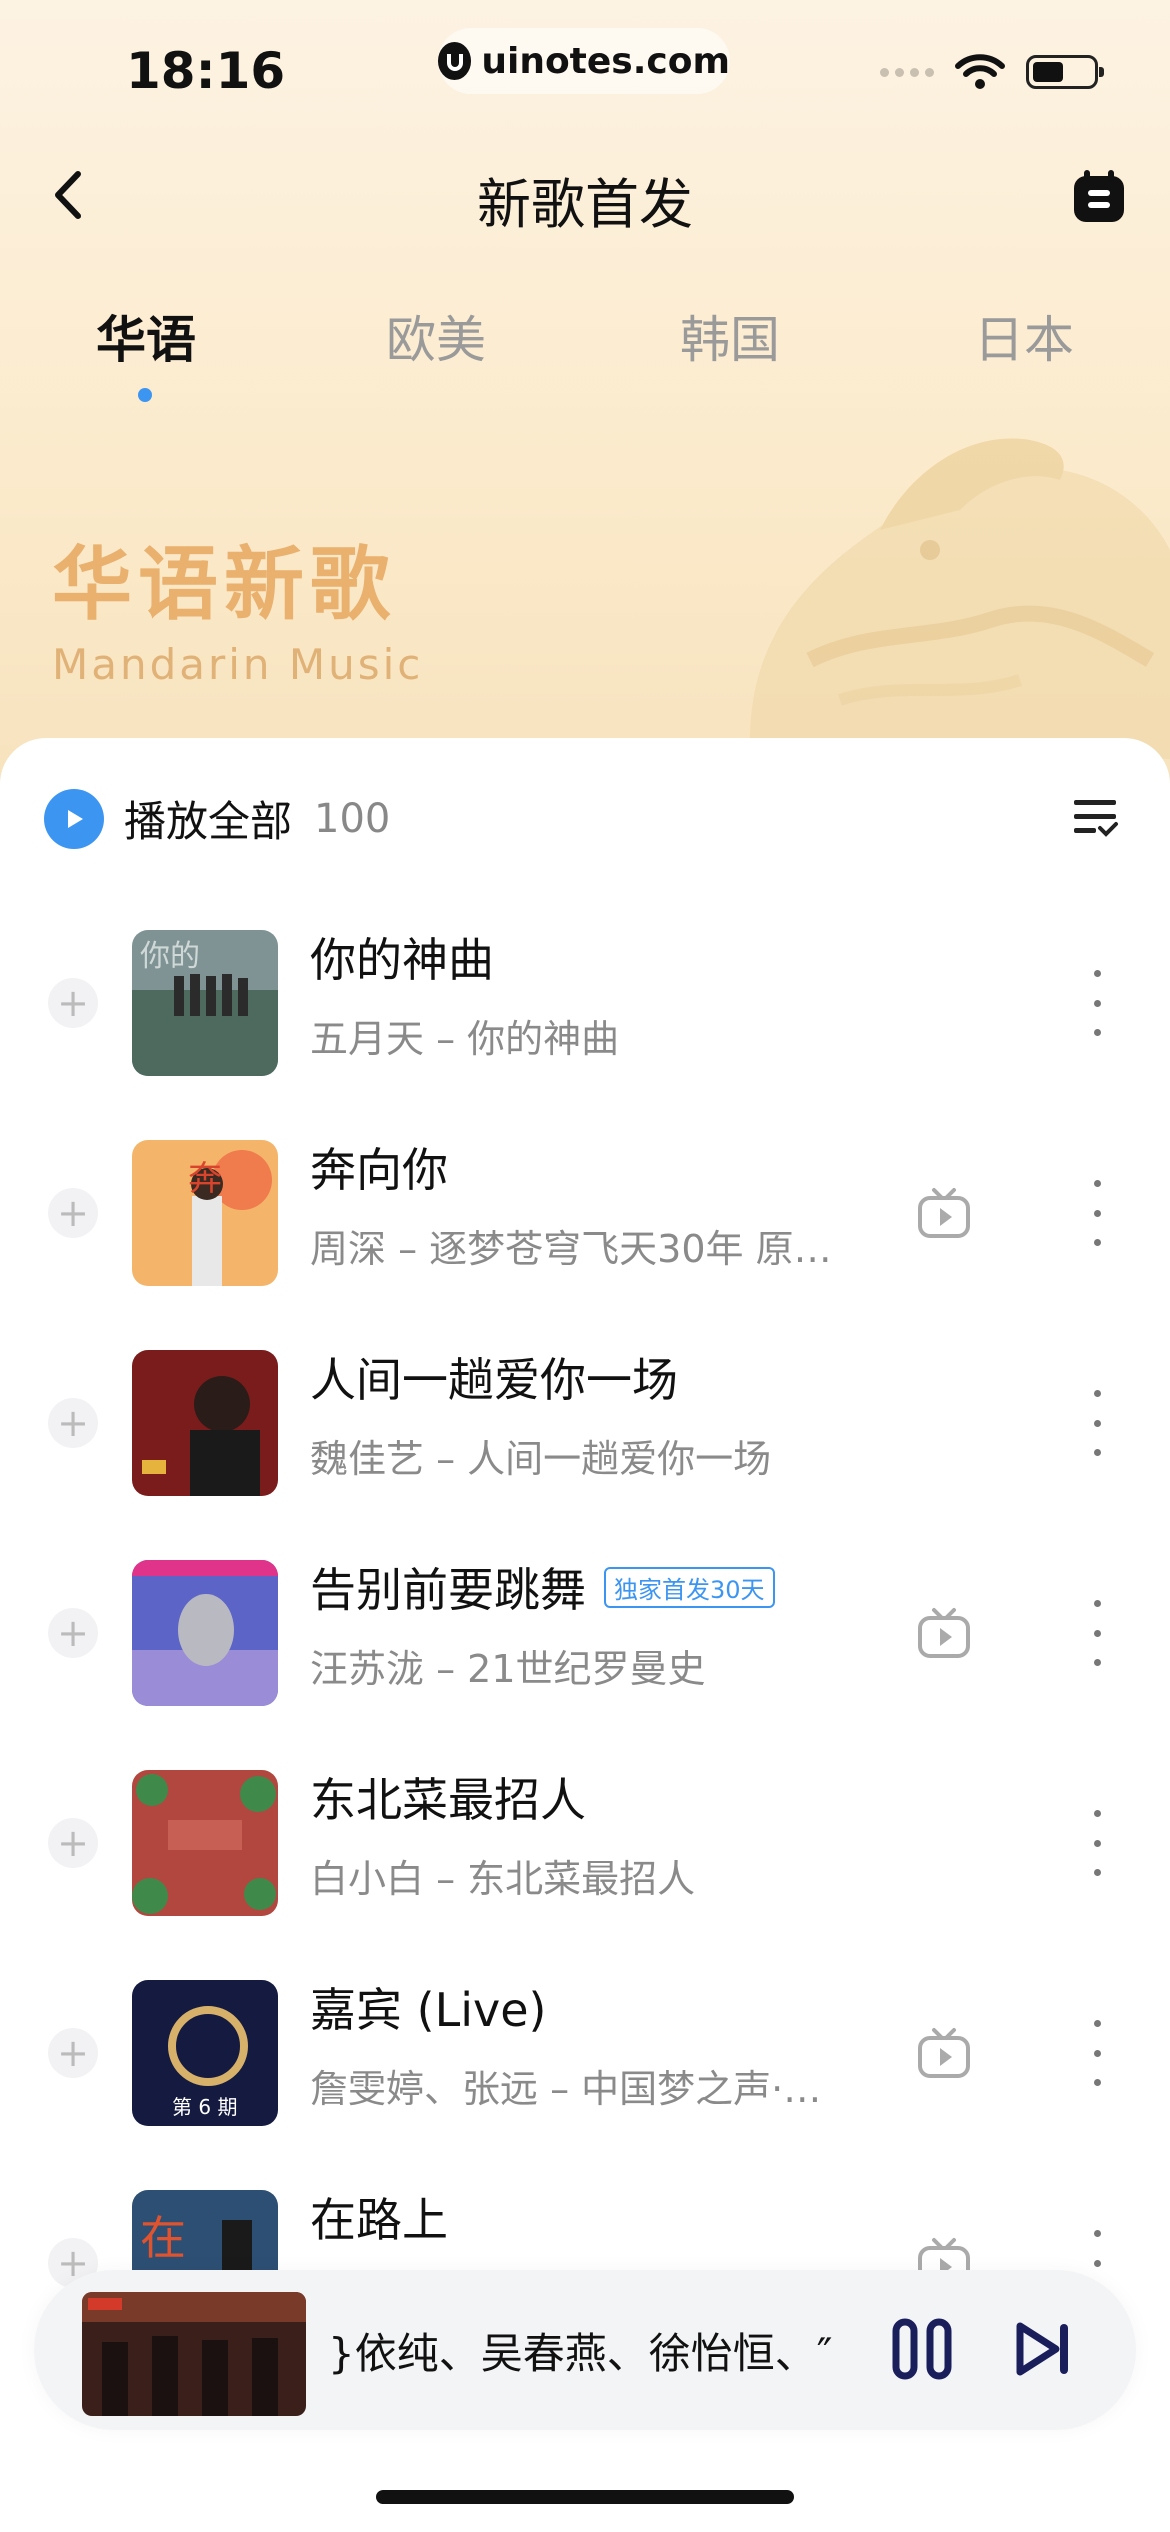 Image resolution: width=1170 pixels, height=2532 pixels. What do you see at coordinates (1099, 197) in the screenshot?
I see `calendar-icon` at bounding box center [1099, 197].